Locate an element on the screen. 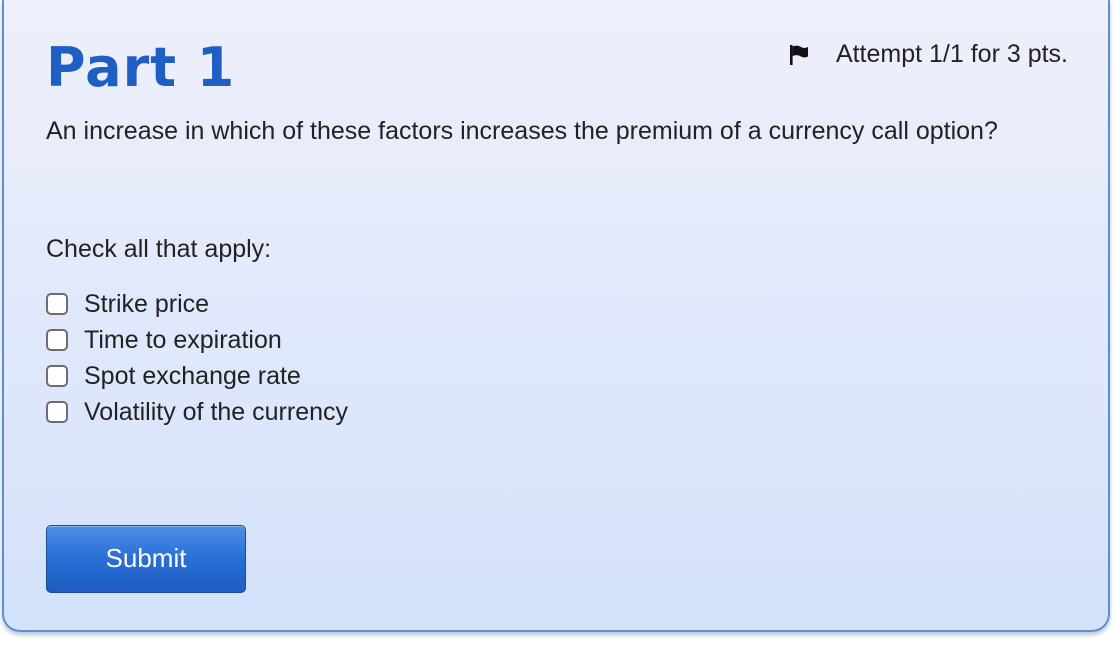  attempt-info: Attempt 1/1 for 3 pts. is located at coordinates (928, 54).